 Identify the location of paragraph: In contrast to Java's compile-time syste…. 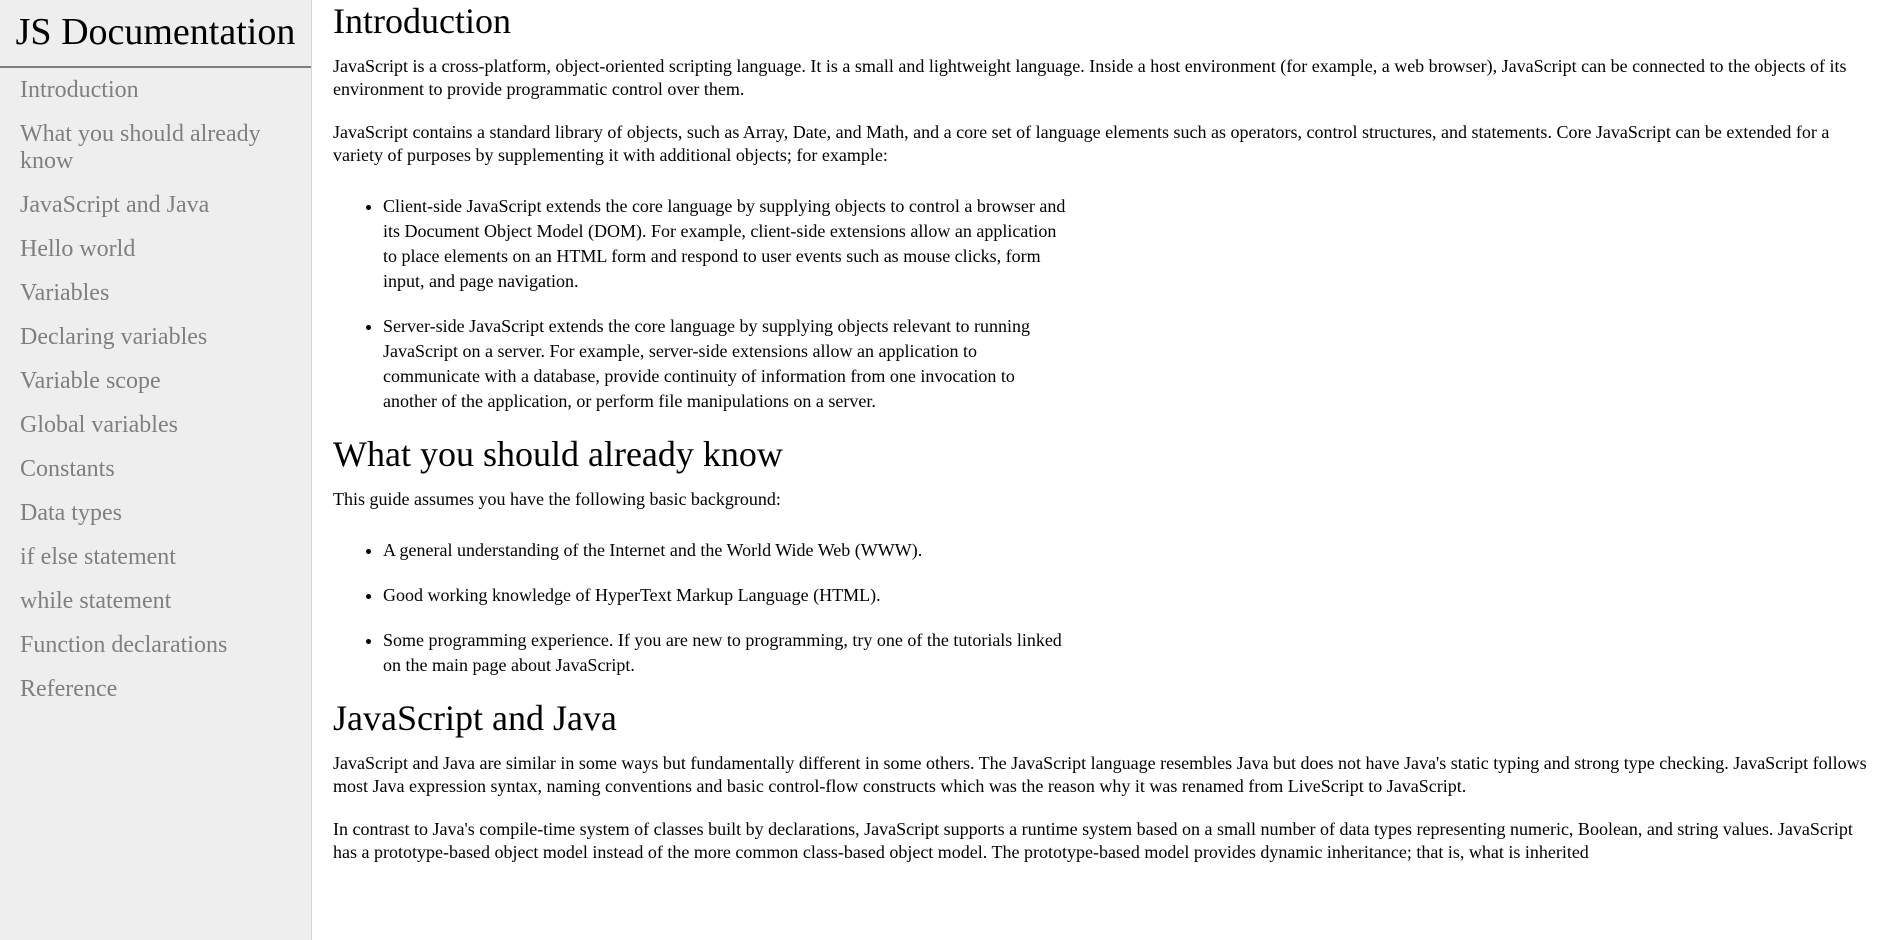
(1093, 840).